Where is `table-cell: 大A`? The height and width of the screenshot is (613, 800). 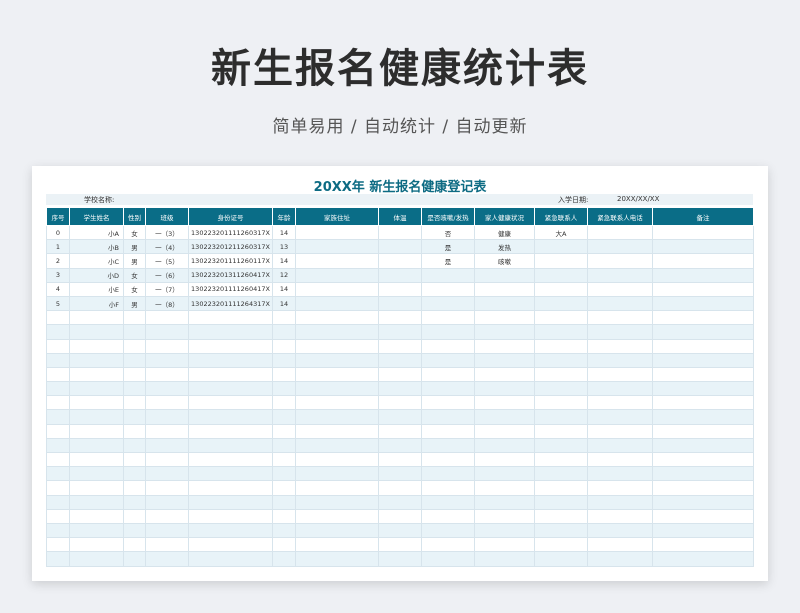
table-cell: 大A is located at coordinates (561, 232).